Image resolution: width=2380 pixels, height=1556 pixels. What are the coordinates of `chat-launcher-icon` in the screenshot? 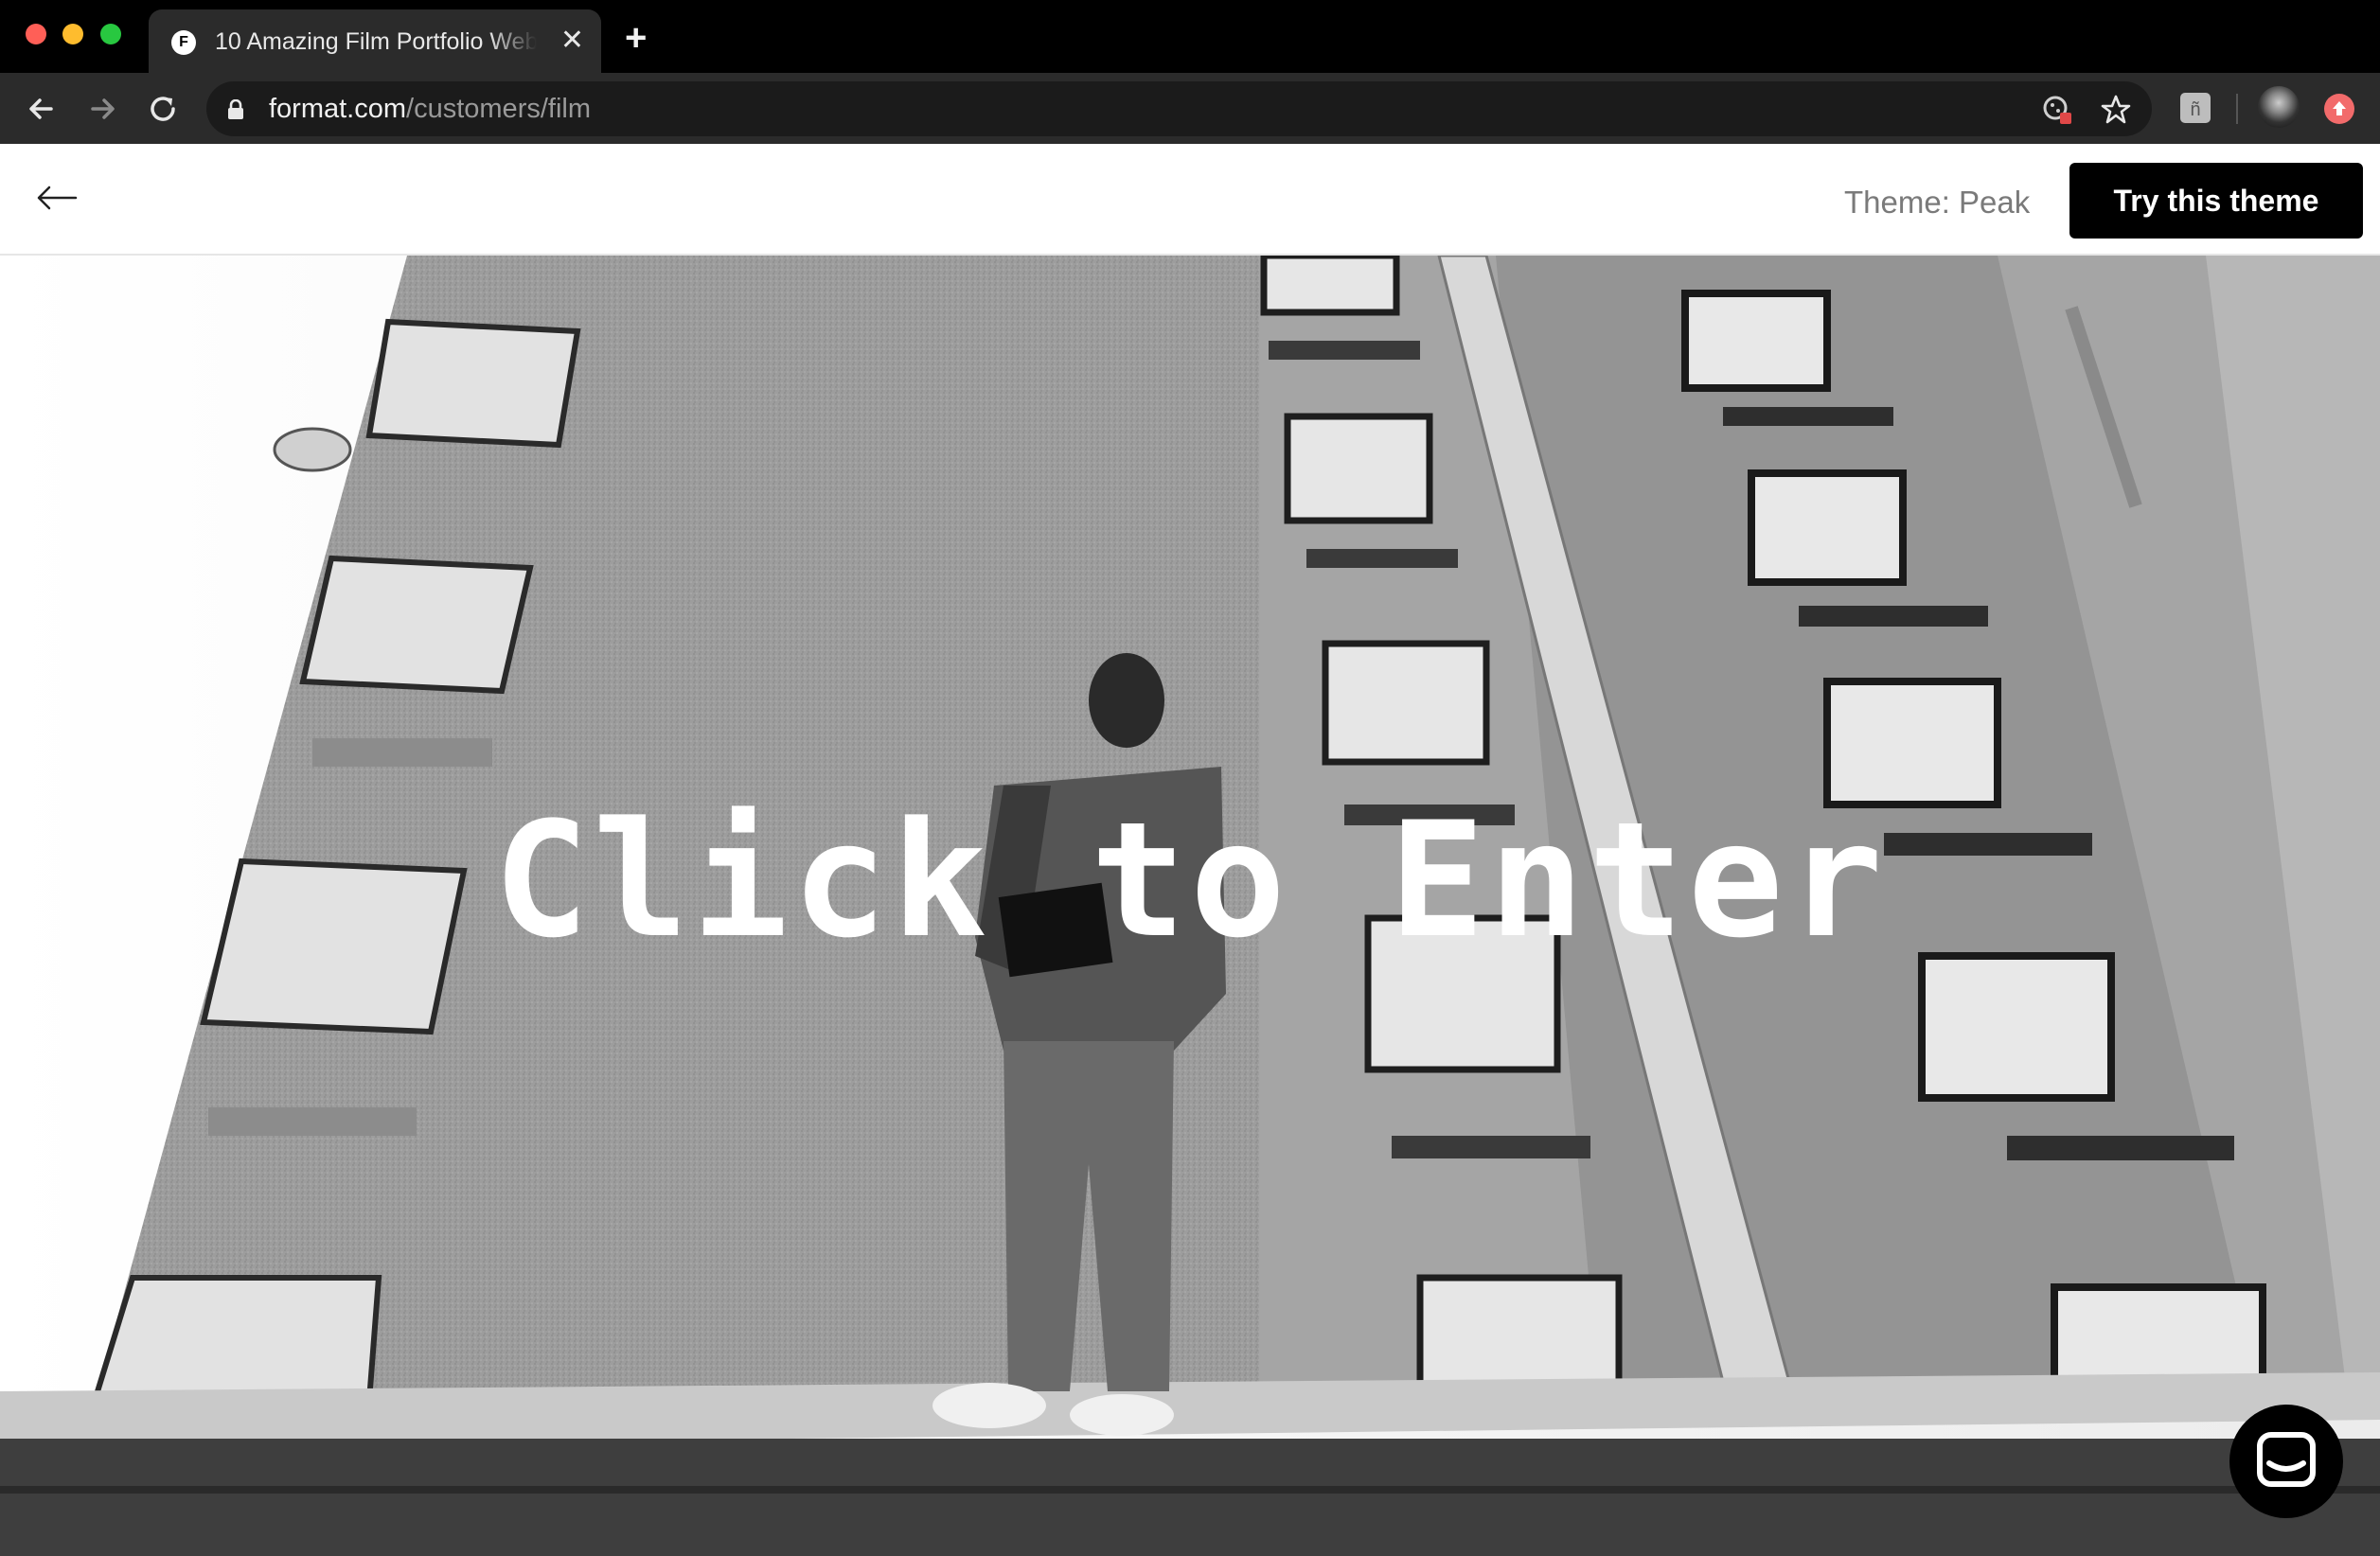 It's located at (2286, 1459).